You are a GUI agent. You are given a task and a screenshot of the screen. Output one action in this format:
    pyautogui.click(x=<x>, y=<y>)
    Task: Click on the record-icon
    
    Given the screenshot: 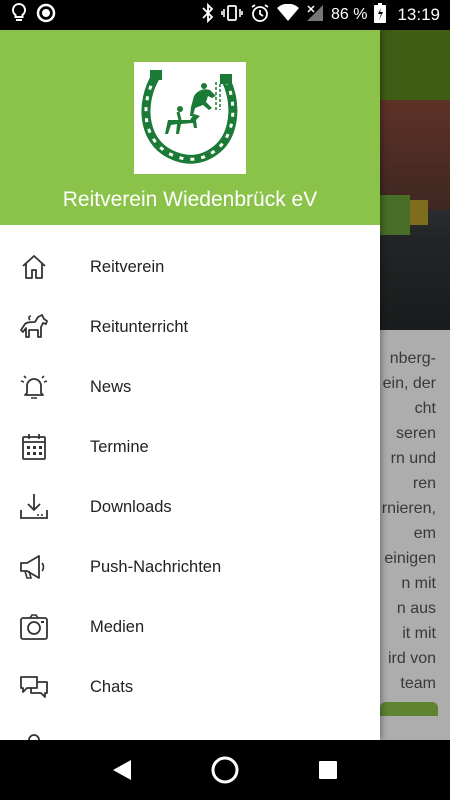 What is the action you would take?
    pyautogui.click(x=46, y=15)
    